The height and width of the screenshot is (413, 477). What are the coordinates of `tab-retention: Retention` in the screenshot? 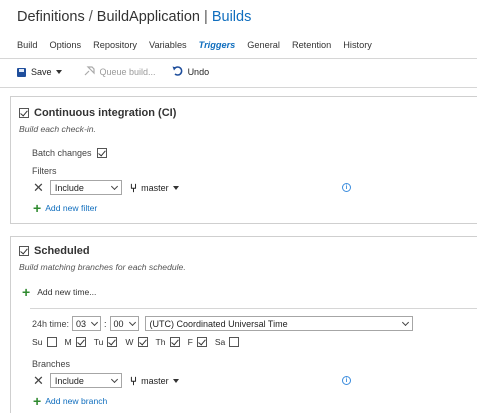 It's located at (311, 45).